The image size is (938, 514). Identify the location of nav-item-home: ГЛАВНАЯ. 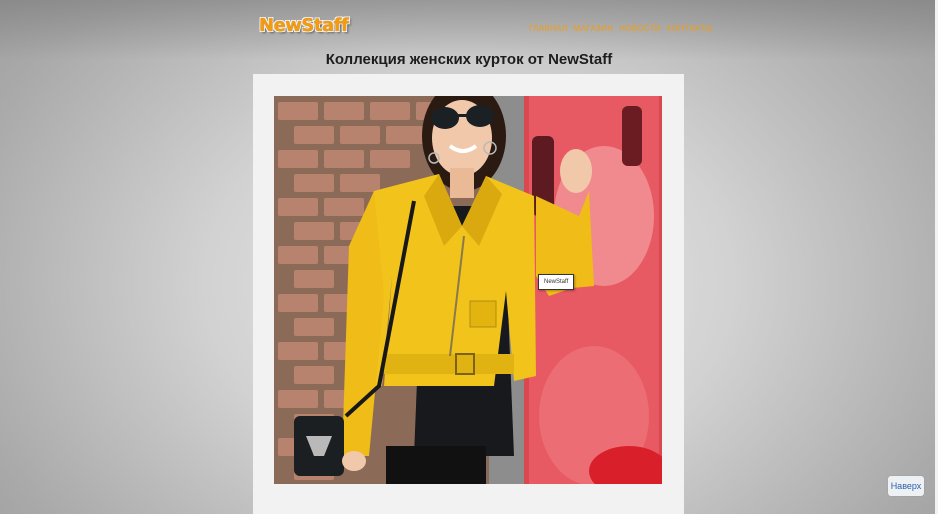
(548, 29).